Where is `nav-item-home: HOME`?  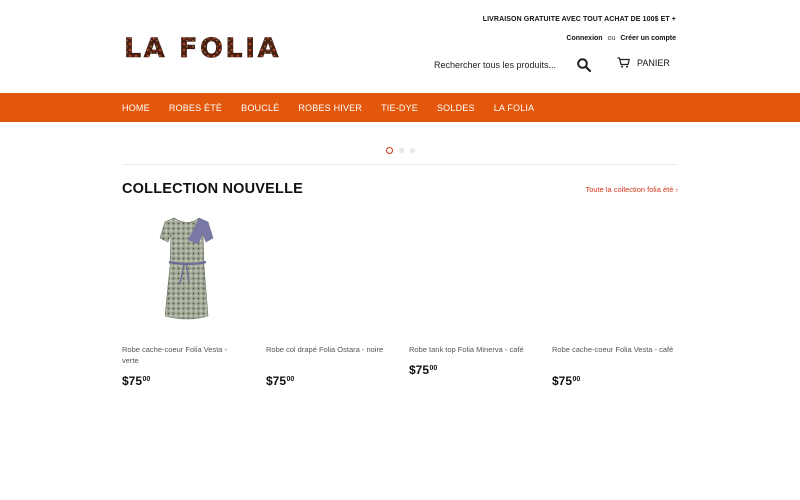
nav-item-home: HOME is located at coordinates (136, 108).